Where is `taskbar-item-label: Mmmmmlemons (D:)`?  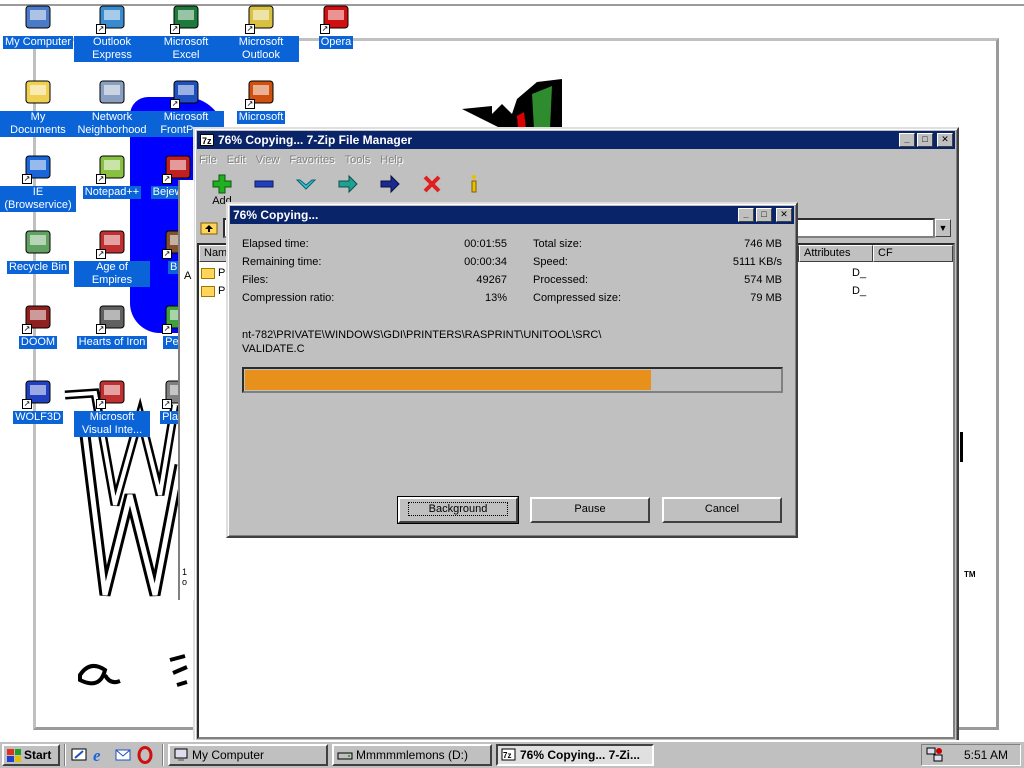 taskbar-item-label: Mmmmmlemons (D:) is located at coordinates (412, 755).